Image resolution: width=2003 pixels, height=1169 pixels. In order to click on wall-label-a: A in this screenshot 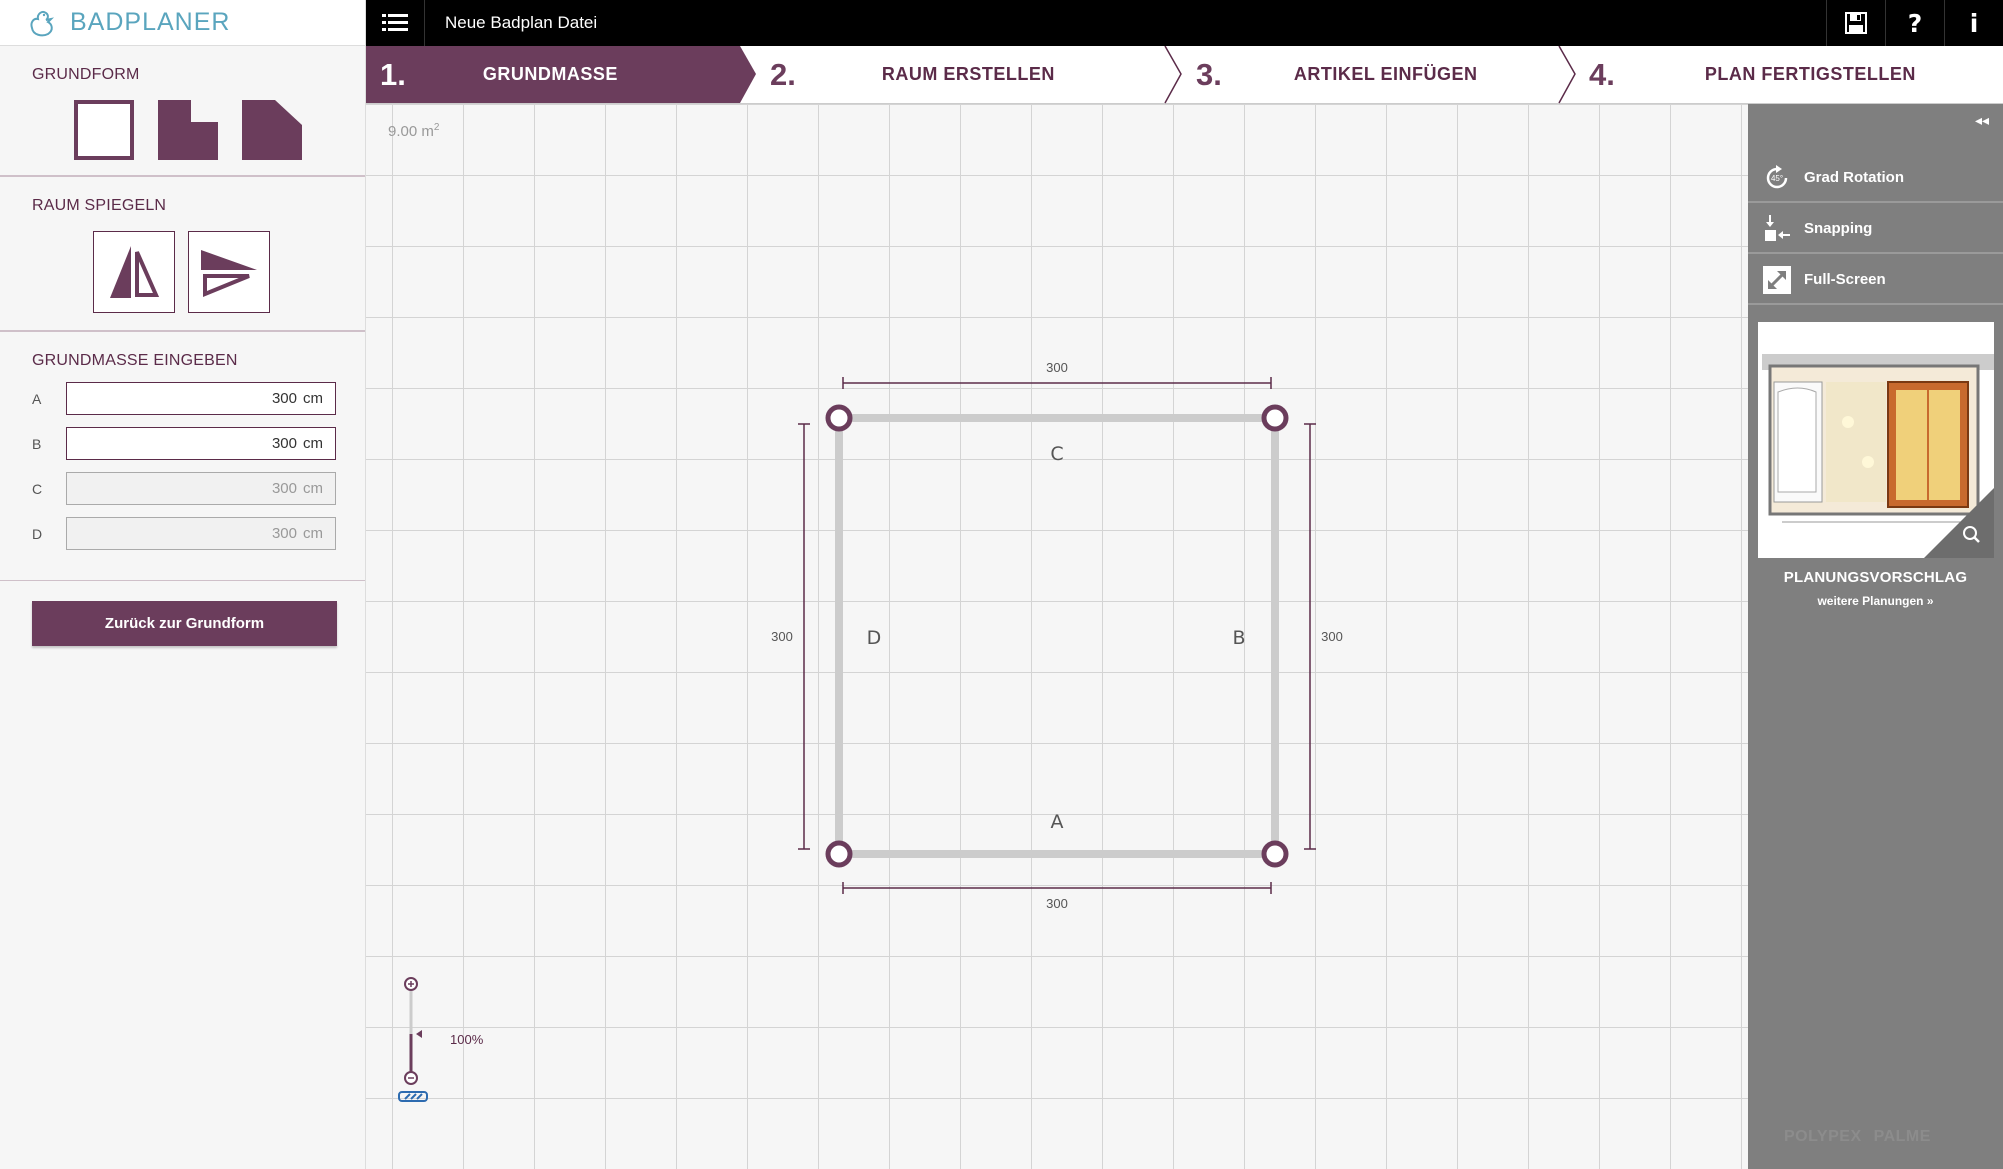, I will do `click(1057, 822)`.